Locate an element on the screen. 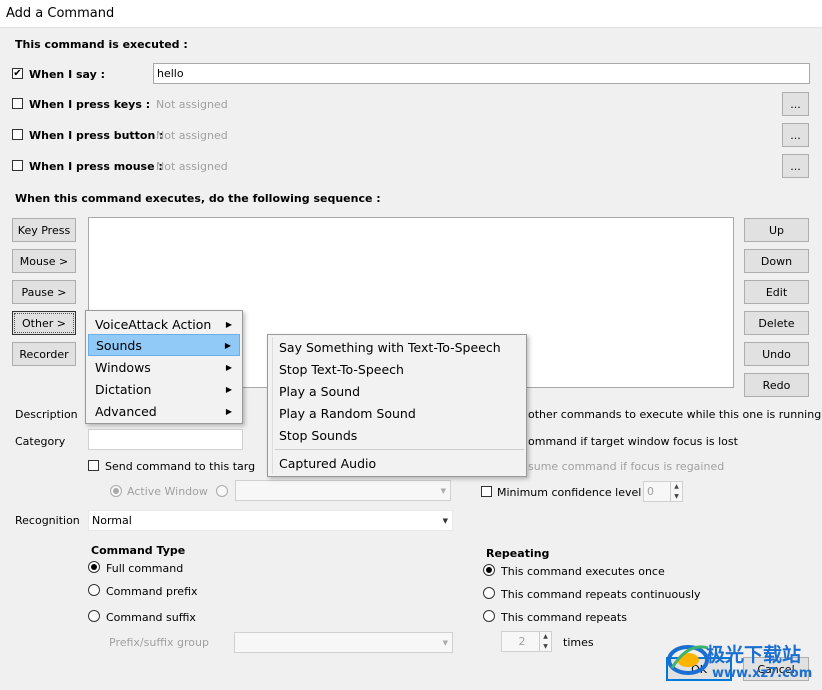 The image size is (822, 690). menu-item-captured-audio: Captured Audio is located at coordinates (397, 463).